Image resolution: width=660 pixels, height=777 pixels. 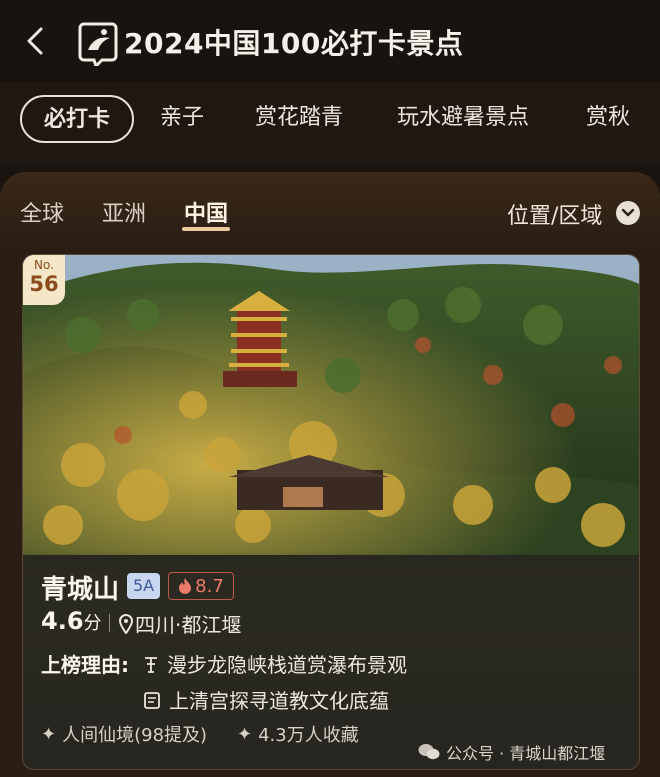 What do you see at coordinates (294, 43) in the screenshot?
I see `page-title: 2024中国100必打卡景点` at bounding box center [294, 43].